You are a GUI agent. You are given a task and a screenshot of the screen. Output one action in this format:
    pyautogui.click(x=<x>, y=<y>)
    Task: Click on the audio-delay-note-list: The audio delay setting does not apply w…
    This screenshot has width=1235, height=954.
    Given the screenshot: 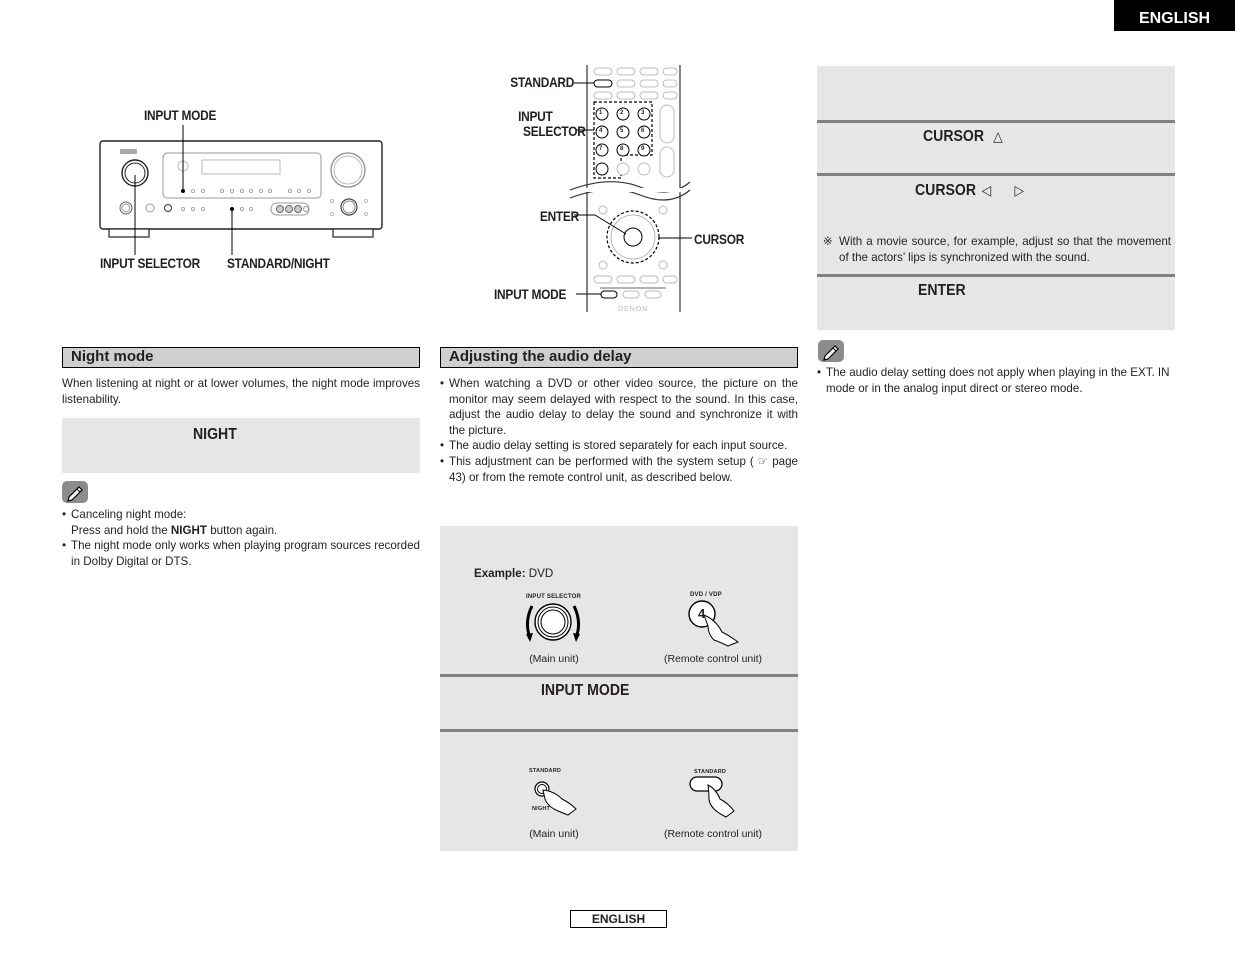 What is the action you would take?
    pyautogui.click(x=996, y=380)
    